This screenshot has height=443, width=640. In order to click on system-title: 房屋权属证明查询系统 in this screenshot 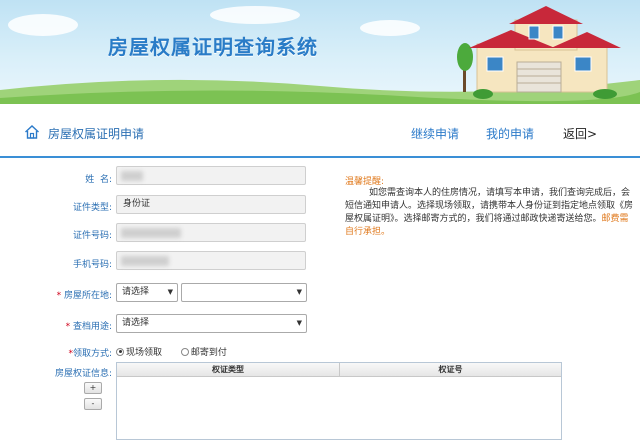, I will do `click(213, 47)`.